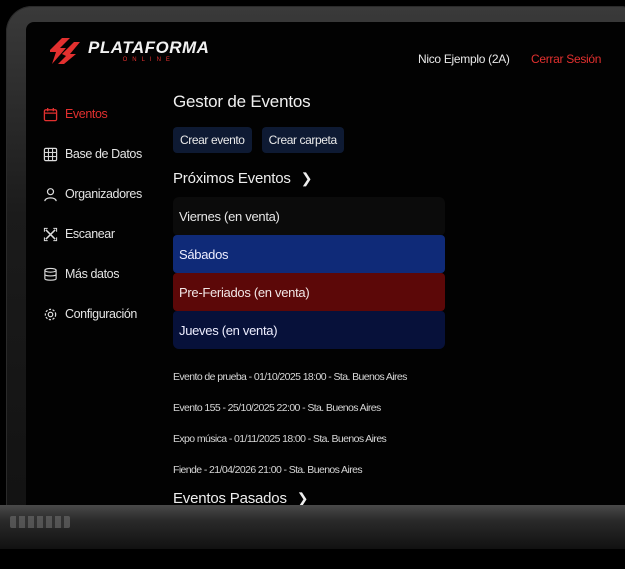 The height and width of the screenshot is (569, 625). What do you see at coordinates (103, 154) in the screenshot?
I see `sidebar-item-label: Base de Datos` at bounding box center [103, 154].